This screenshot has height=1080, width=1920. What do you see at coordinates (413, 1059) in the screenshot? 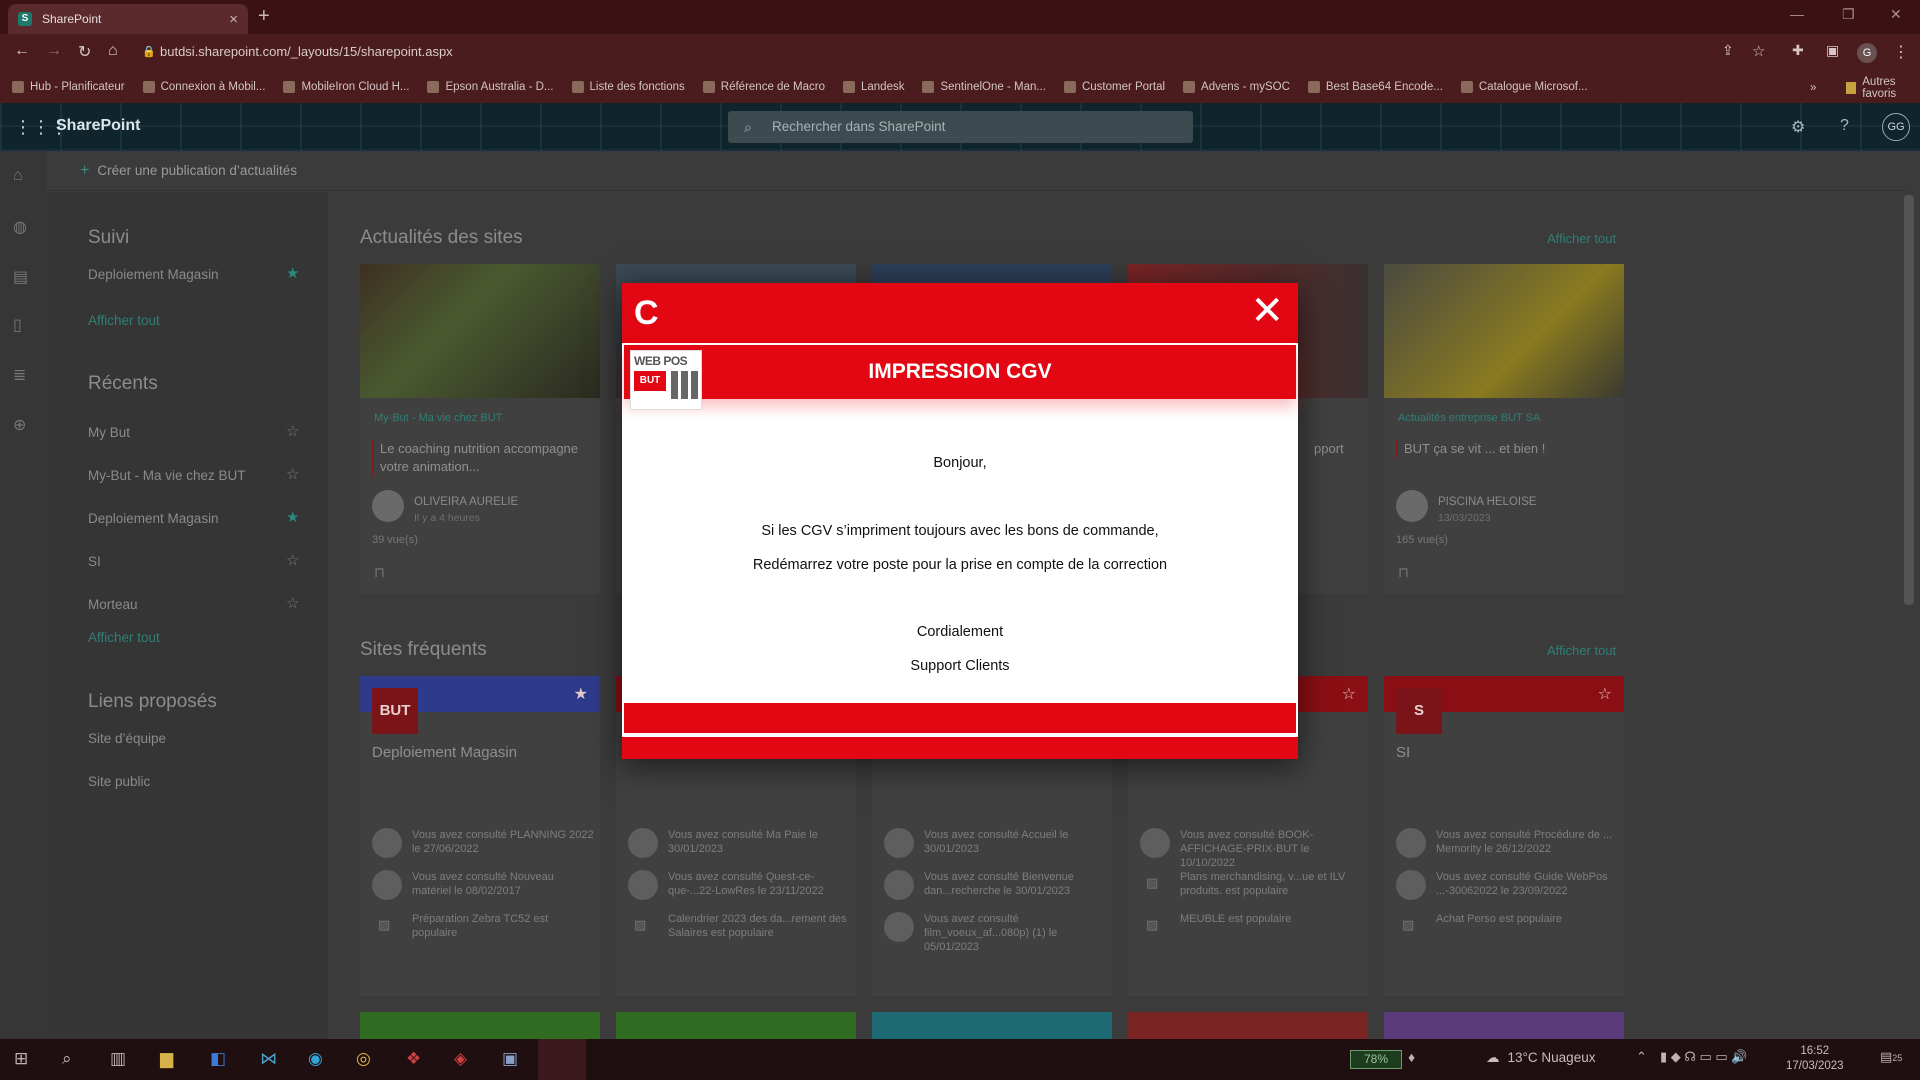
I see `app-icon: ❖` at bounding box center [413, 1059].